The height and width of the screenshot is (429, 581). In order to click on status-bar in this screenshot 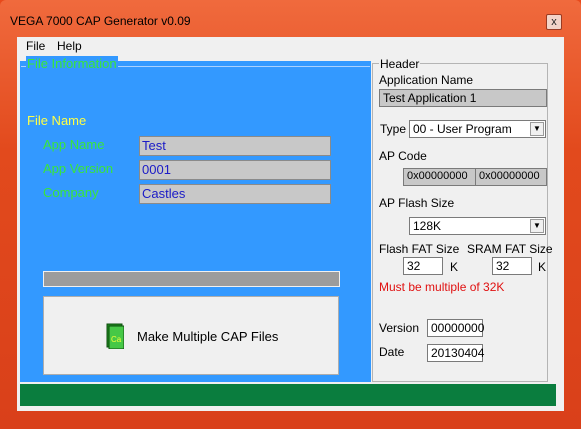, I will do `click(288, 395)`.